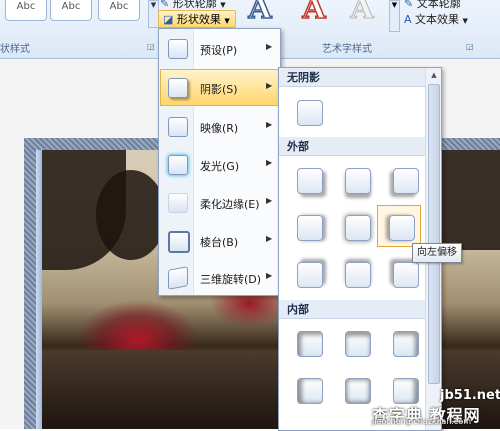  I want to click on shadow-icon, so click(178, 88).